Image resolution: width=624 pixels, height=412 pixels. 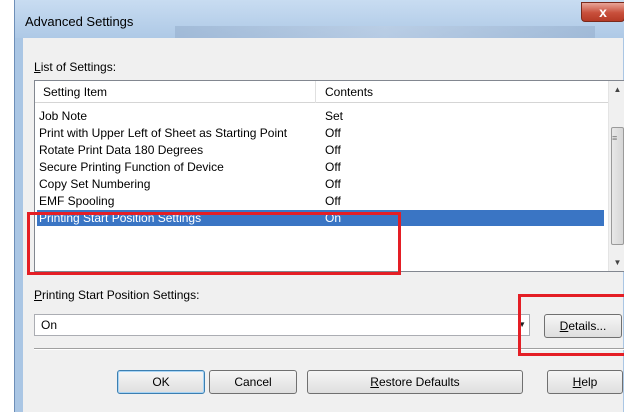 I want to click on scroll-up-arrow-icon: ▲, so click(x=616, y=89).